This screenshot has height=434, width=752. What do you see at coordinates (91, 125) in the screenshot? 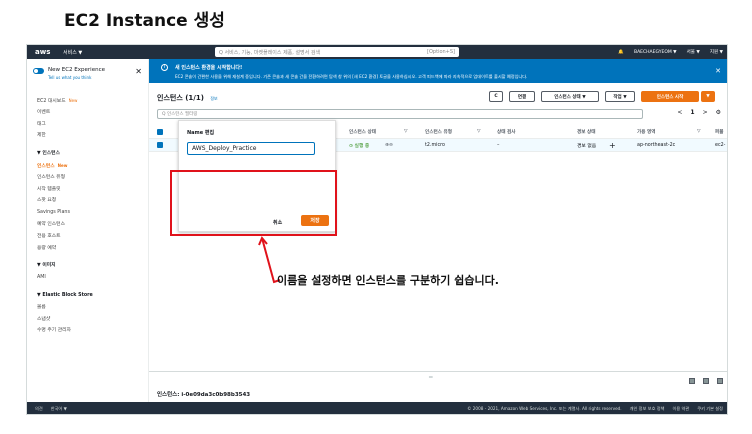
I see `sidebar-item: 태그` at bounding box center [91, 125].